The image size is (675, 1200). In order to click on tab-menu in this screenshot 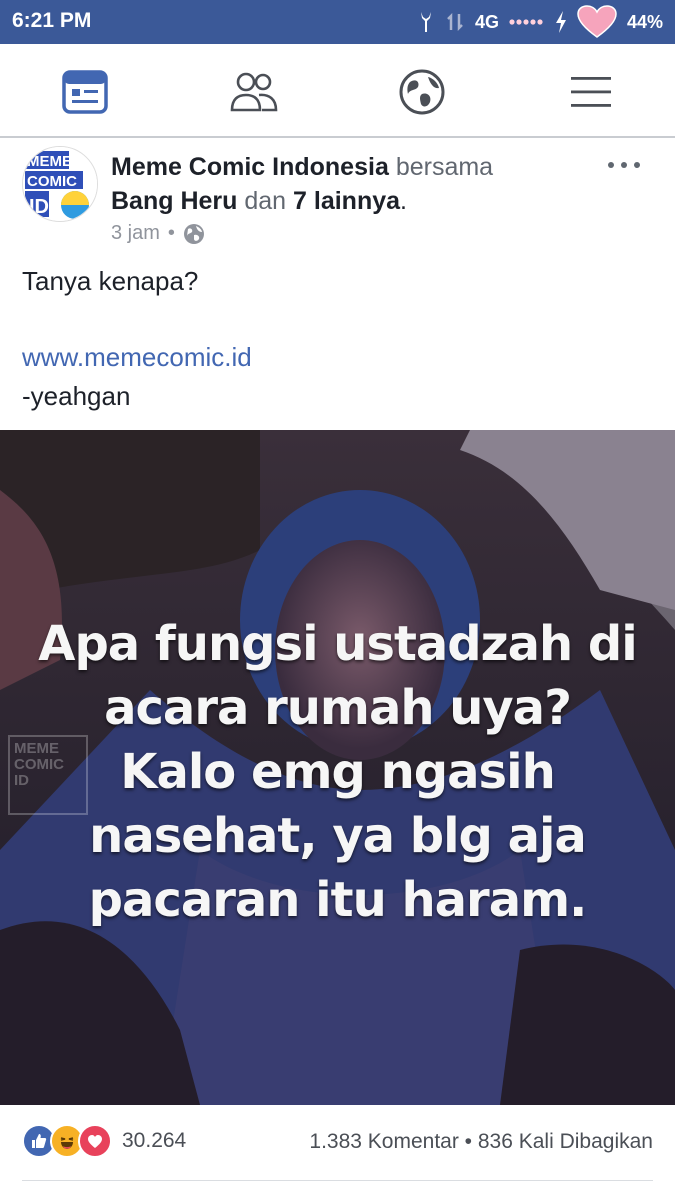, I will do `click(591, 92)`.